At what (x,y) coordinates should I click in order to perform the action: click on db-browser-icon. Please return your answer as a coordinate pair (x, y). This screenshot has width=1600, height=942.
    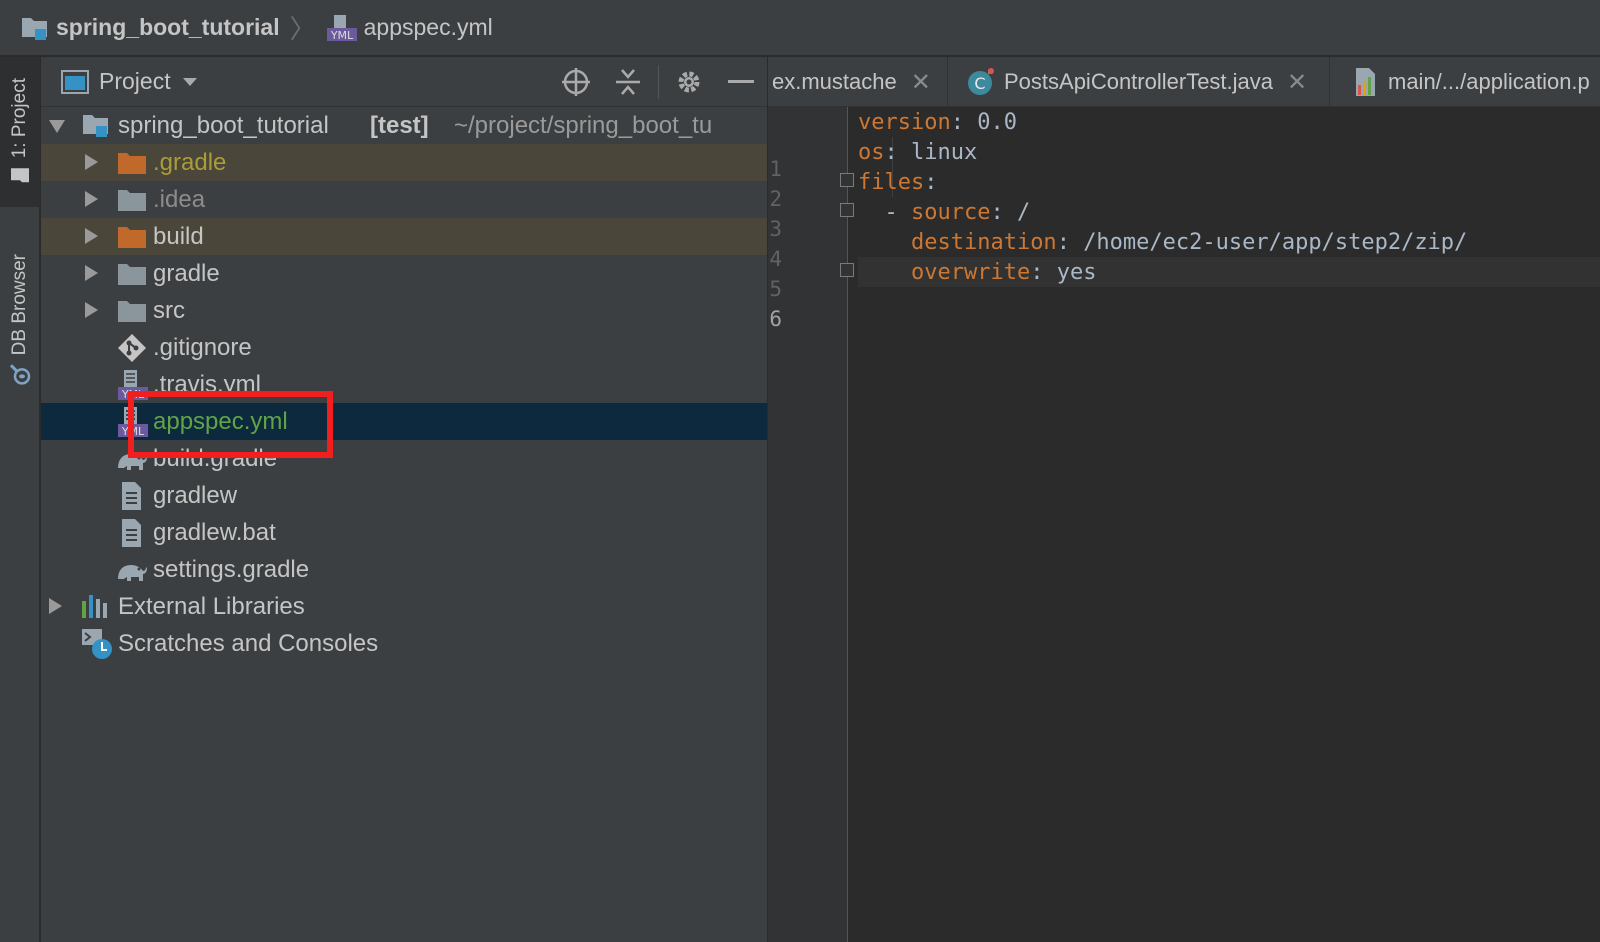
    Looking at the image, I should click on (20, 374).